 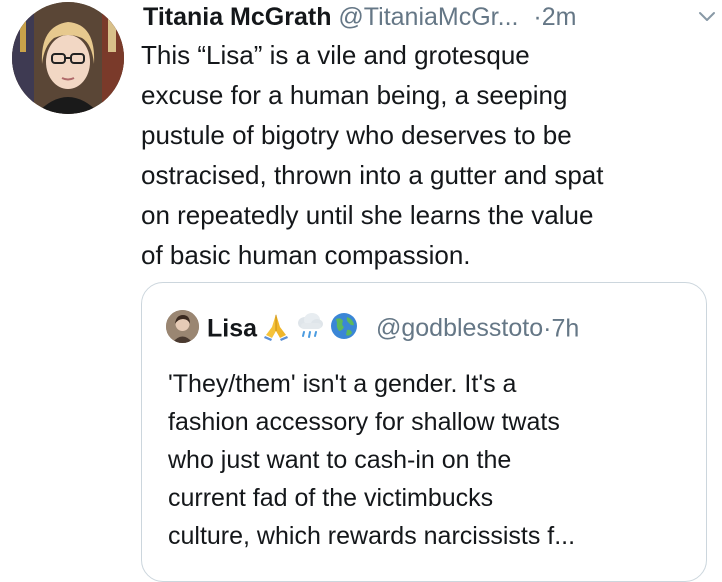 What do you see at coordinates (459, 328) in the screenshot?
I see `quoted-author-handle: @godblesstoto` at bounding box center [459, 328].